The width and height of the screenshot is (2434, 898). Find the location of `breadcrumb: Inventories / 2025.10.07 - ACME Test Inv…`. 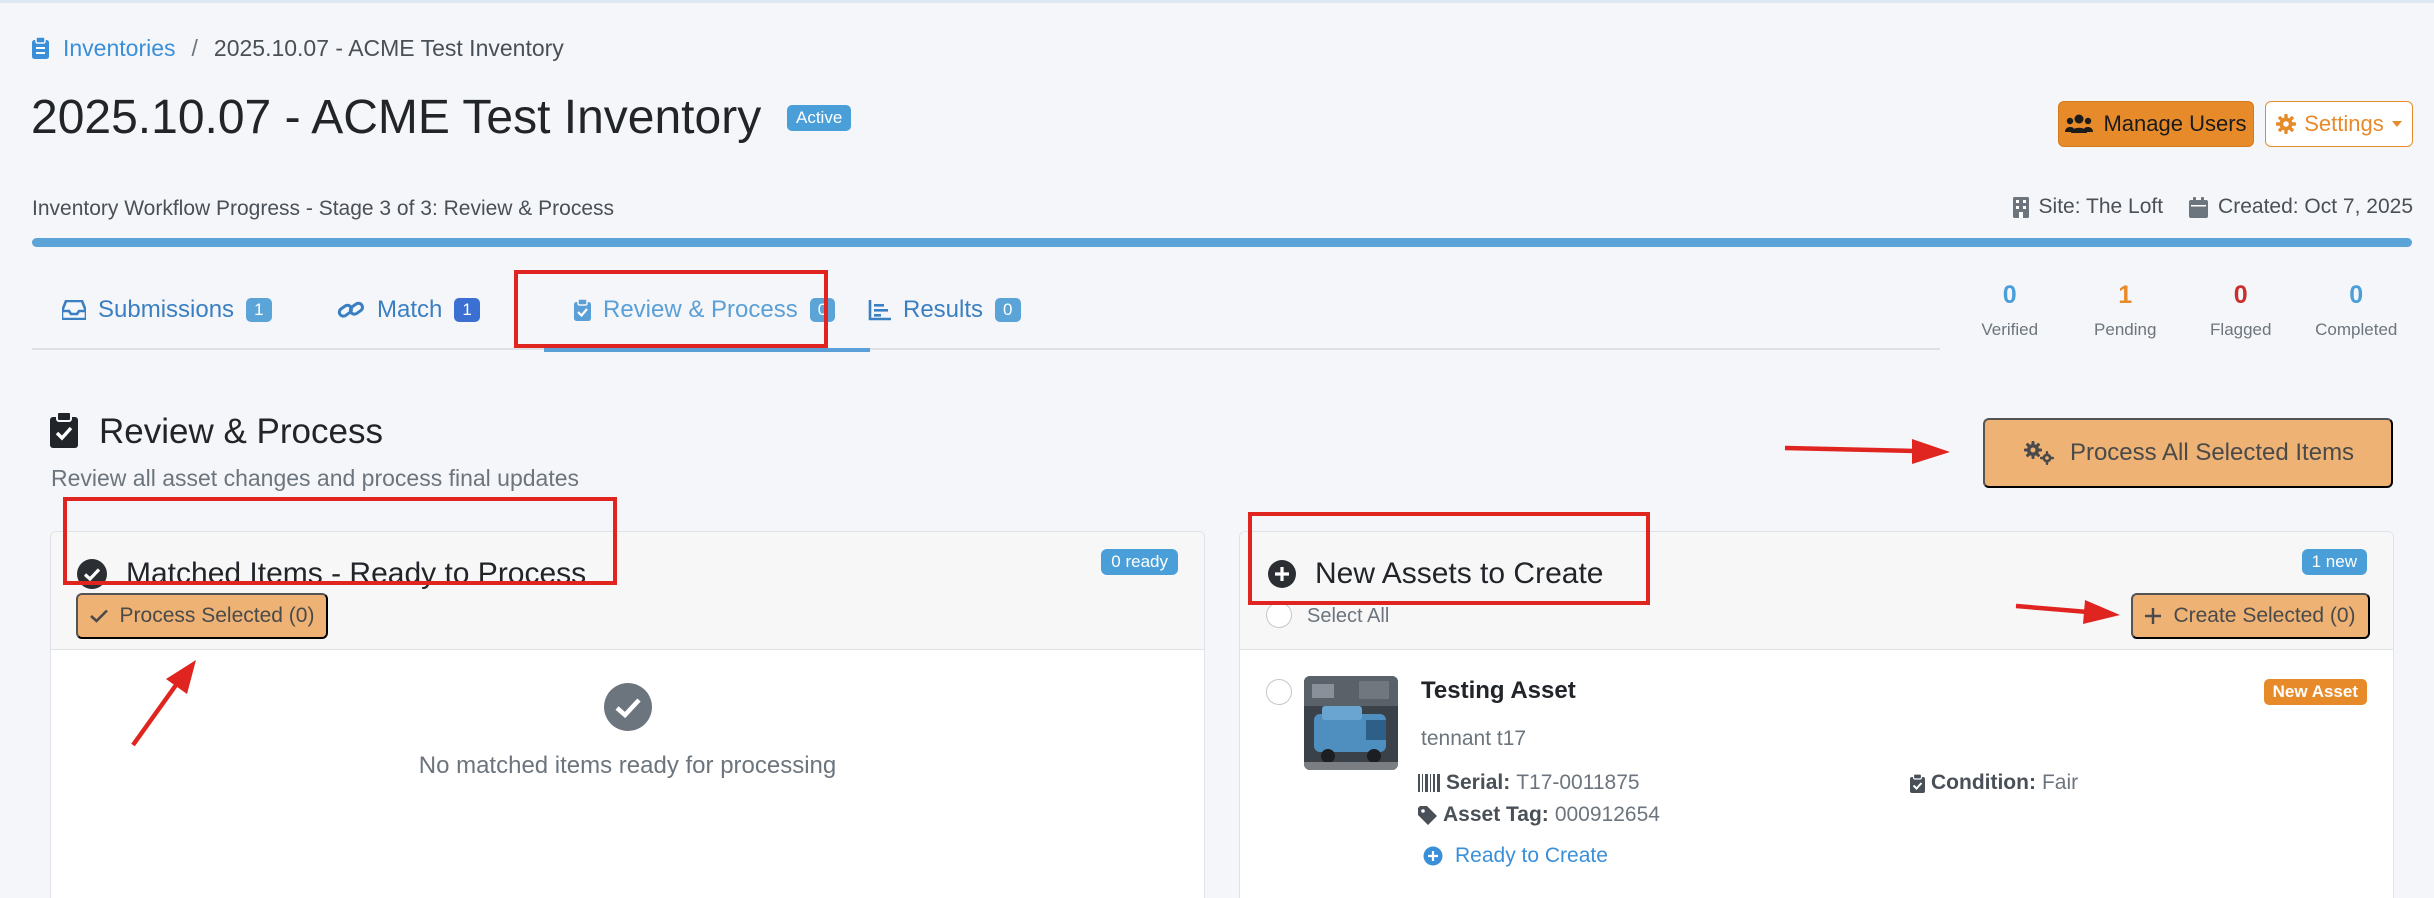

breadcrumb: Inventories / 2025.10.07 - ACME Test Inv… is located at coordinates (298, 48).